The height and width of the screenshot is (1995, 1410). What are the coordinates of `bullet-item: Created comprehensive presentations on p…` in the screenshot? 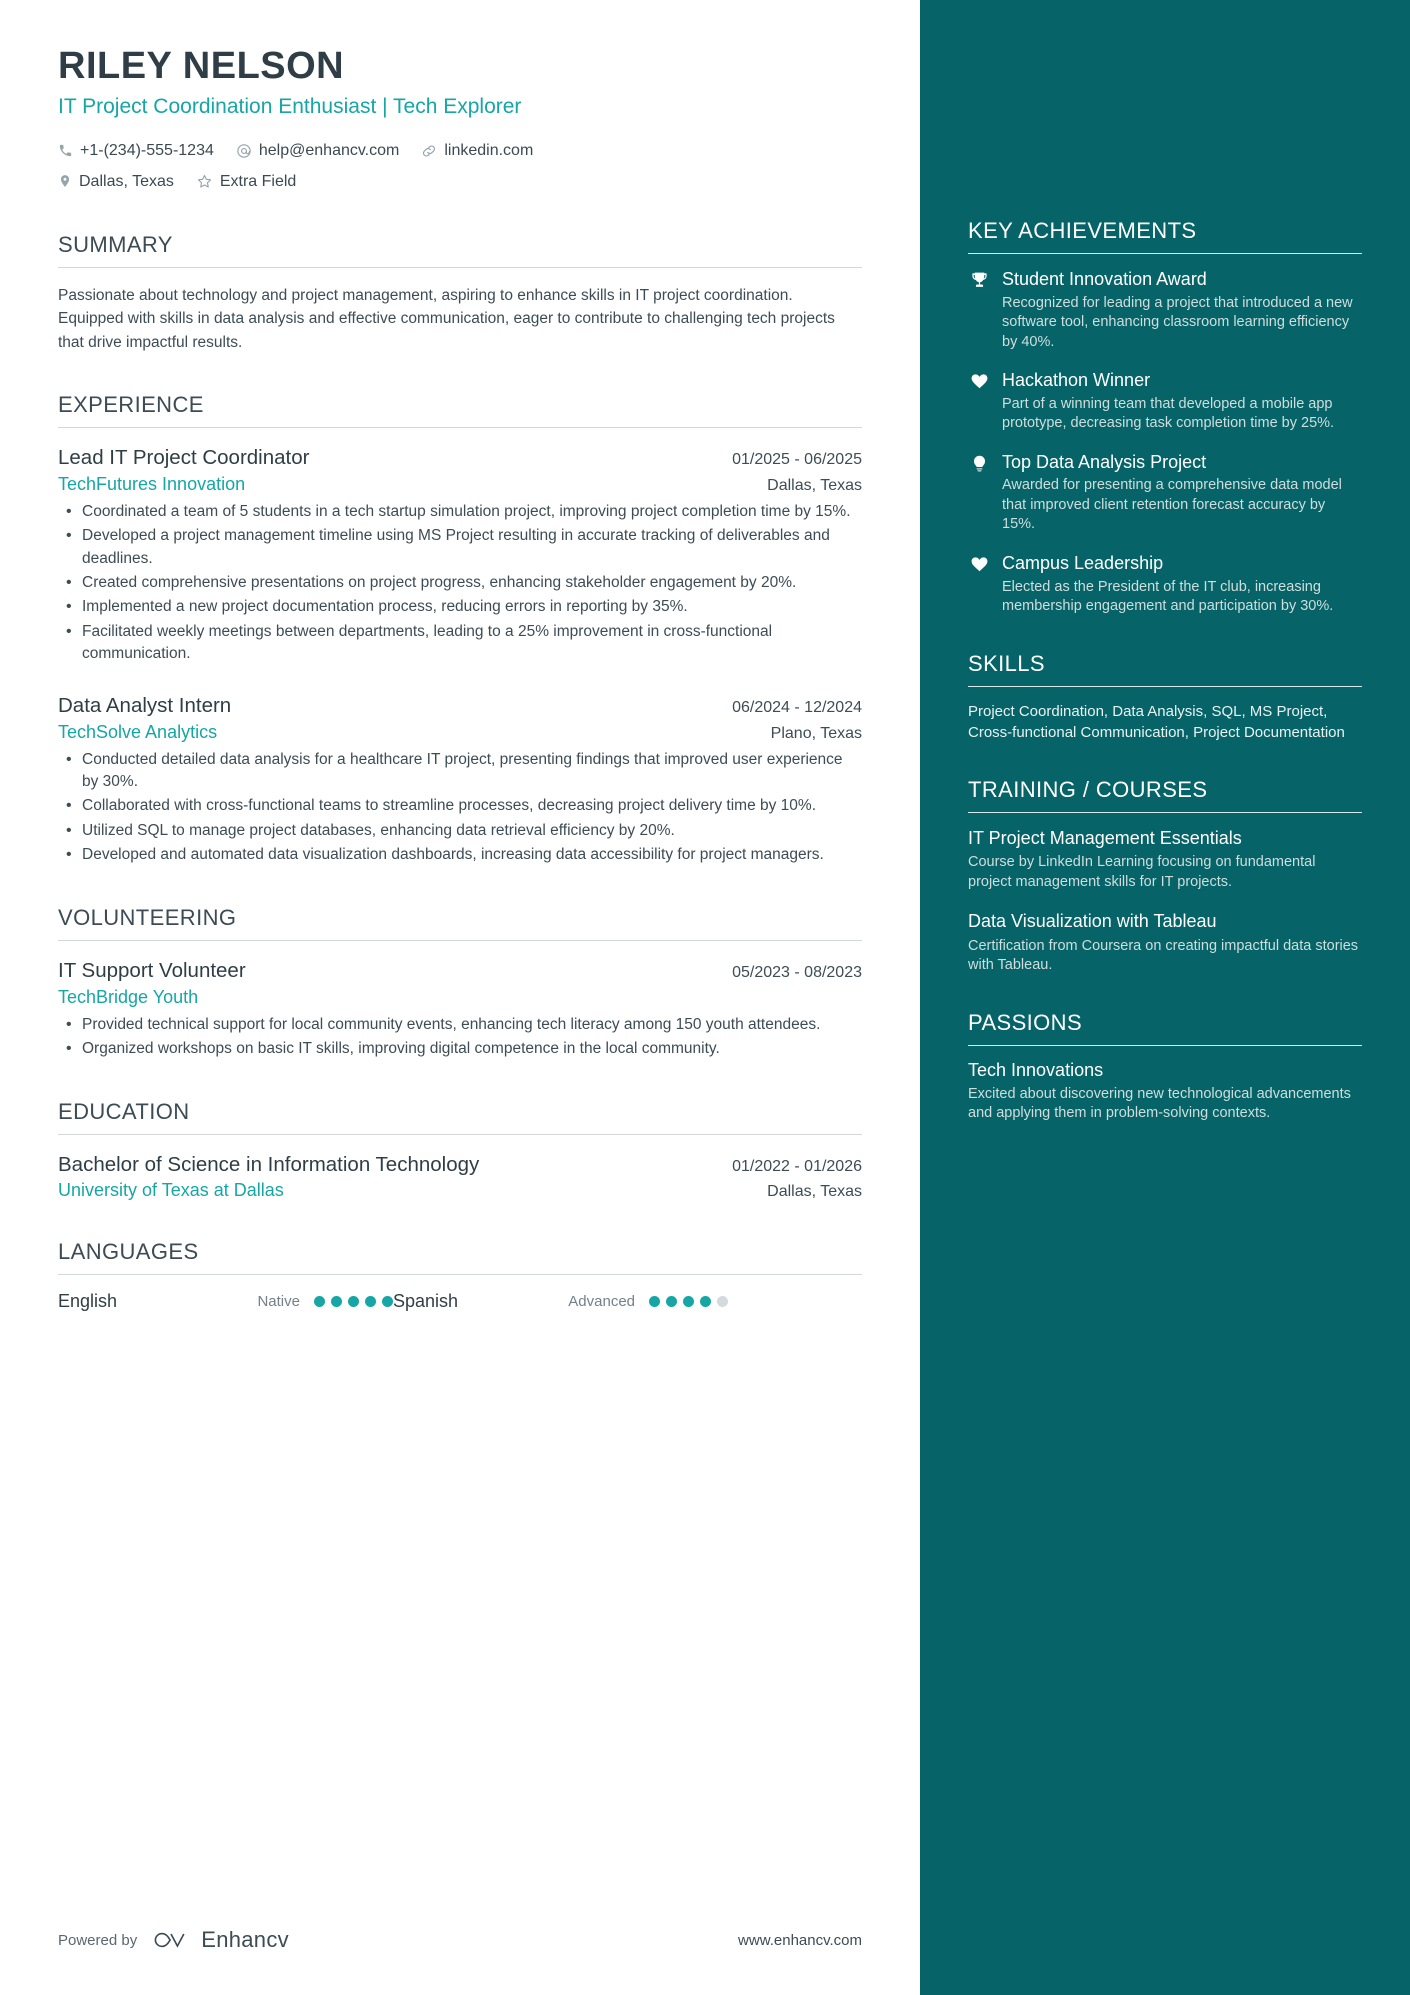 It's located at (460, 583).